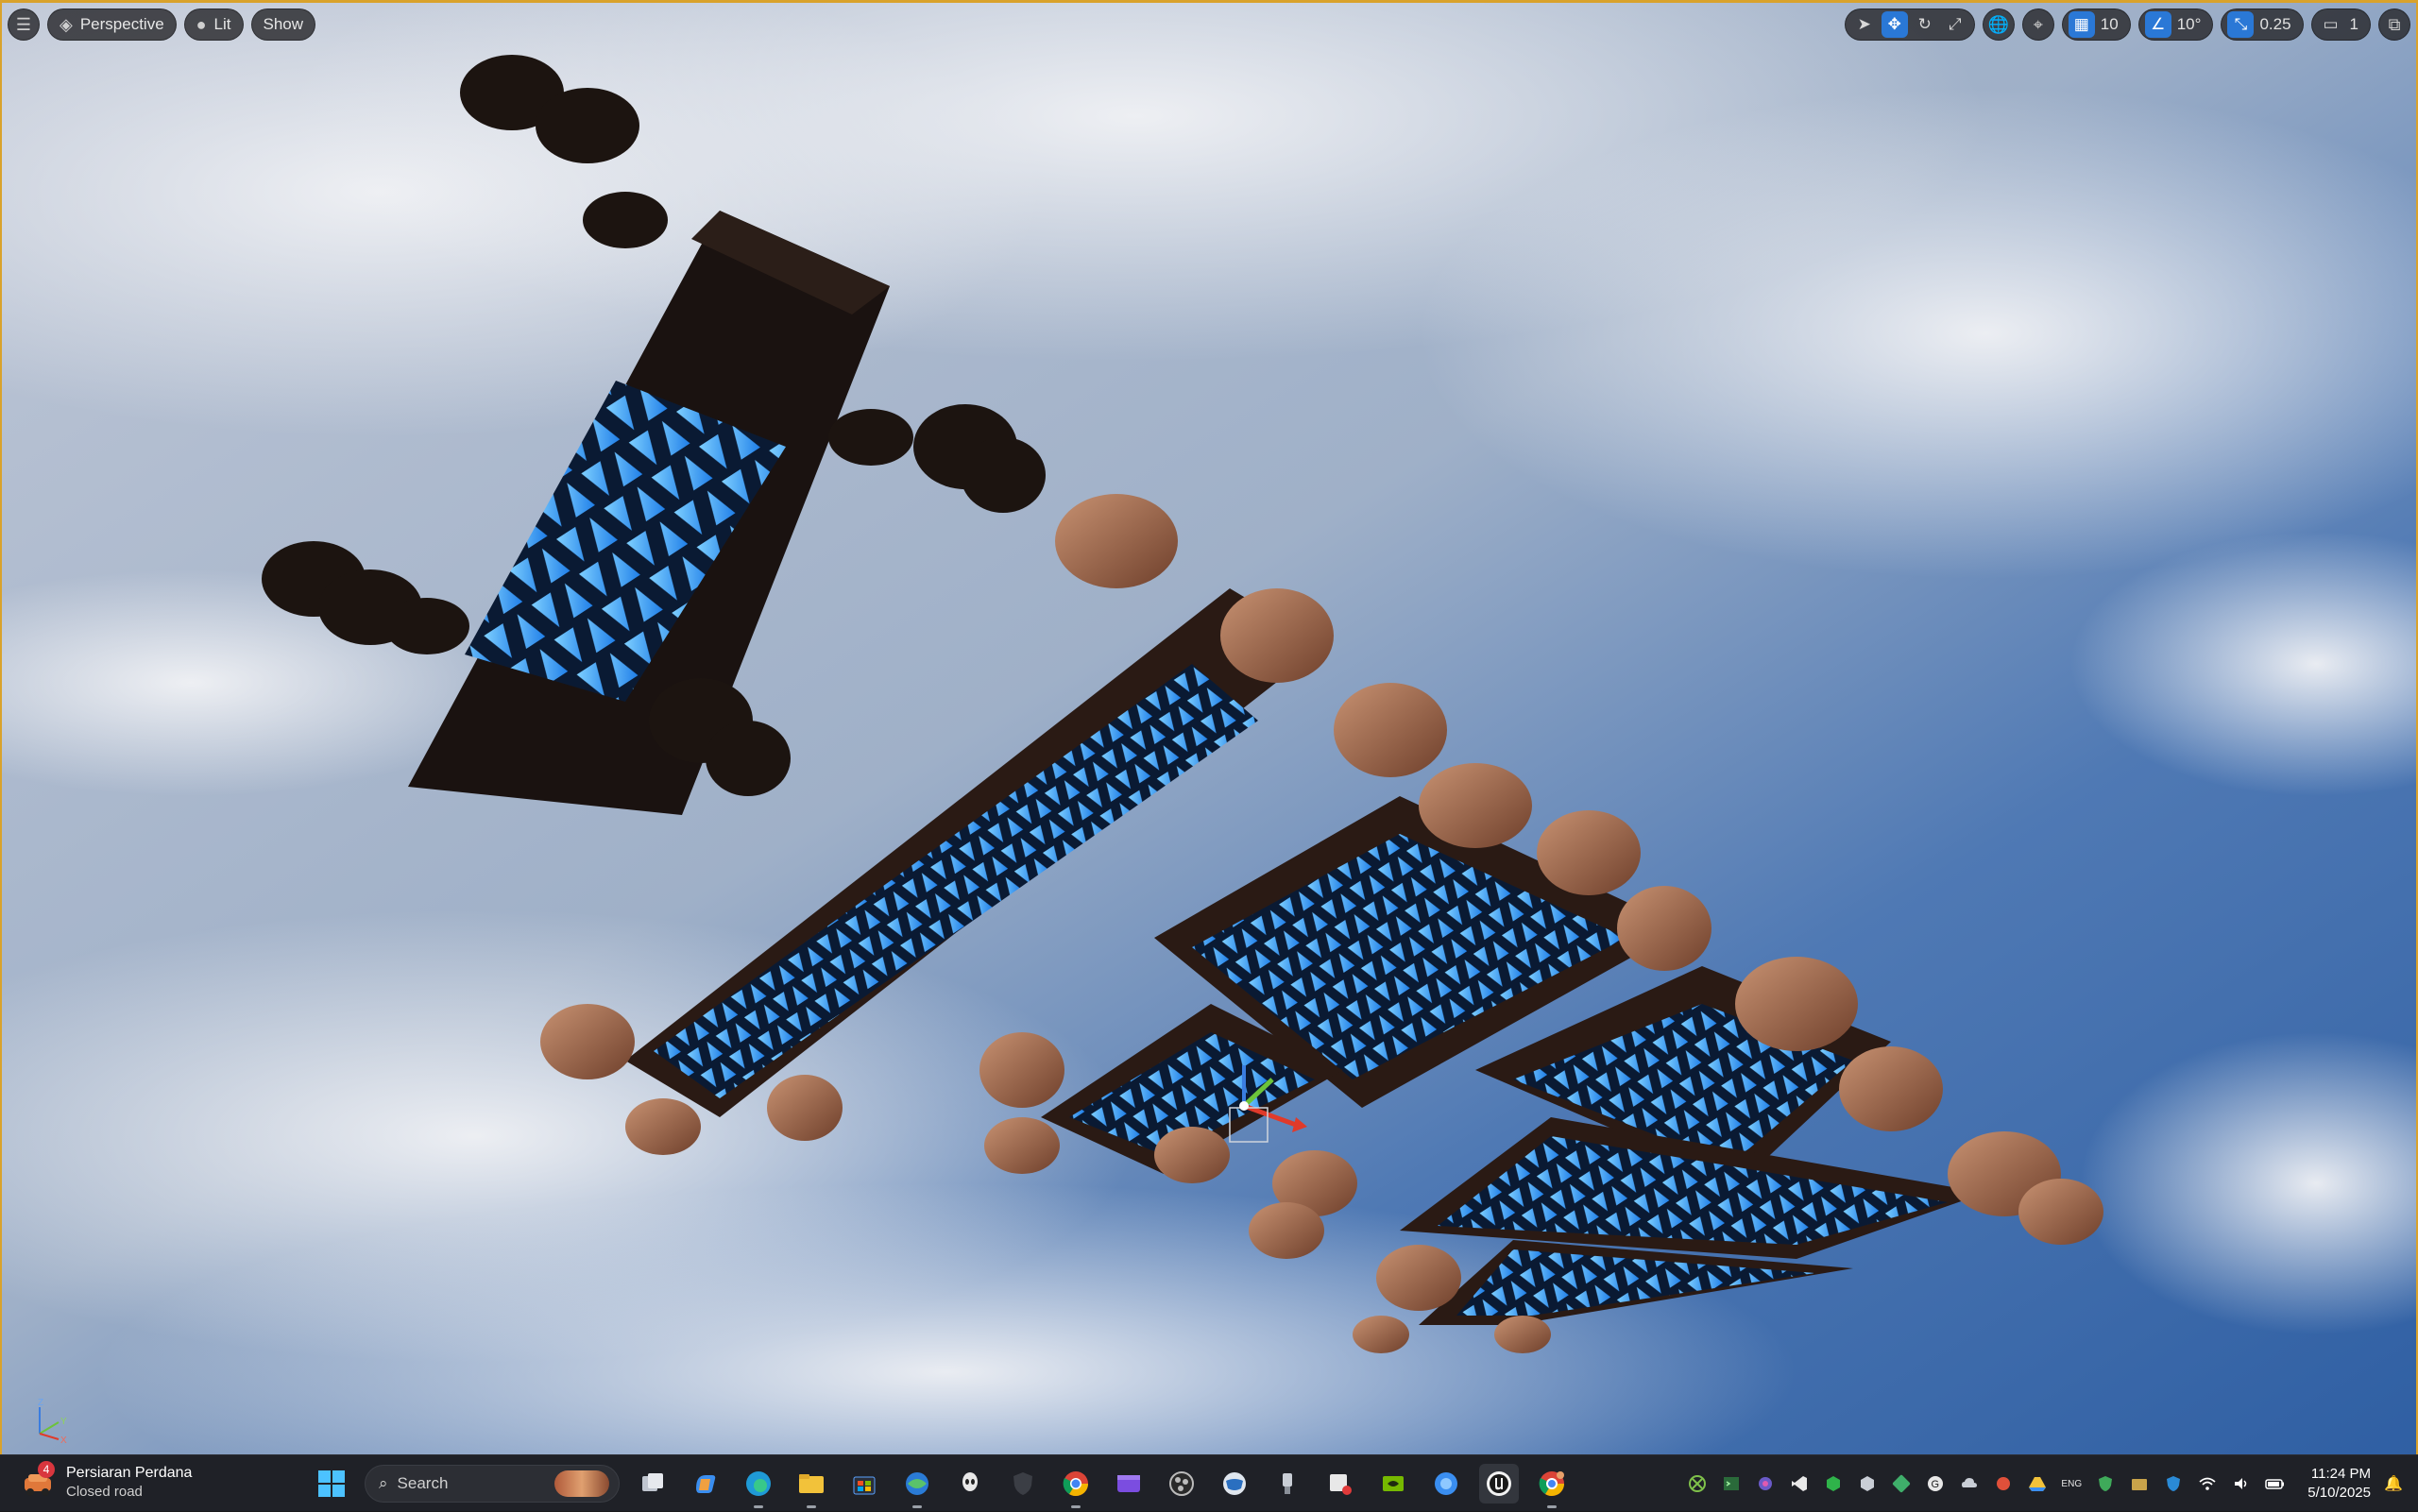 Image resolution: width=2418 pixels, height=1512 pixels. What do you see at coordinates (1834, 1483) in the screenshot?
I see `green-app-icon` at bounding box center [1834, 1483].